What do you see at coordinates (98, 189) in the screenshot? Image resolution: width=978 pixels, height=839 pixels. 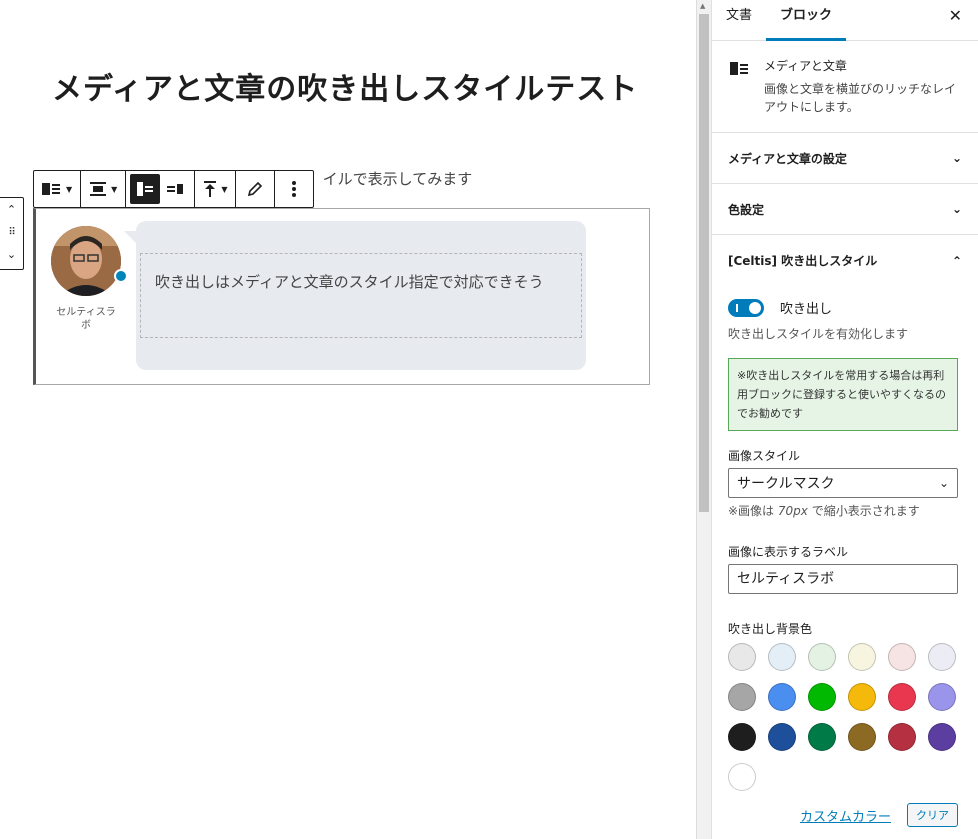 I see `align-wide-icon` at bounding box center [98, 189].